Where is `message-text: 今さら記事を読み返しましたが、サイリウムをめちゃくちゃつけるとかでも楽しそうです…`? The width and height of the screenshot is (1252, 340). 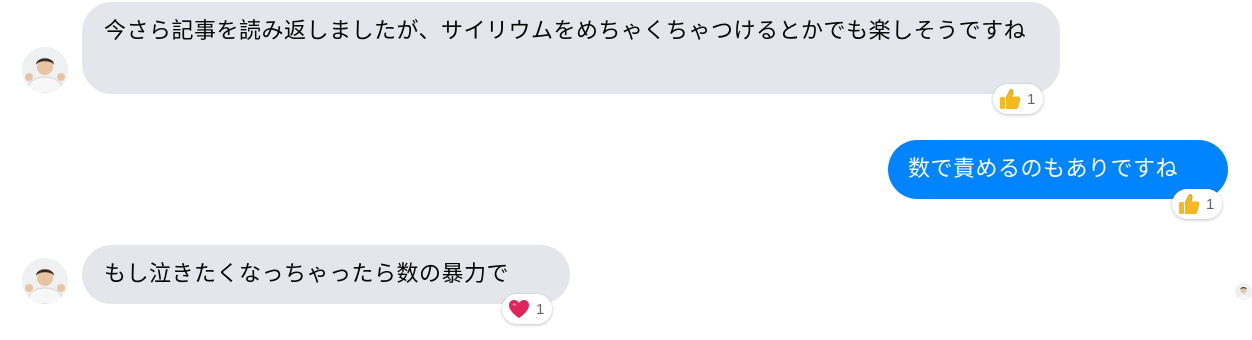 message-text: 今さら記事を読み返しましたが、サイリウムをめちゃくちゃつけるとかでも楽しそうです… is located at coordinates (565, 31).